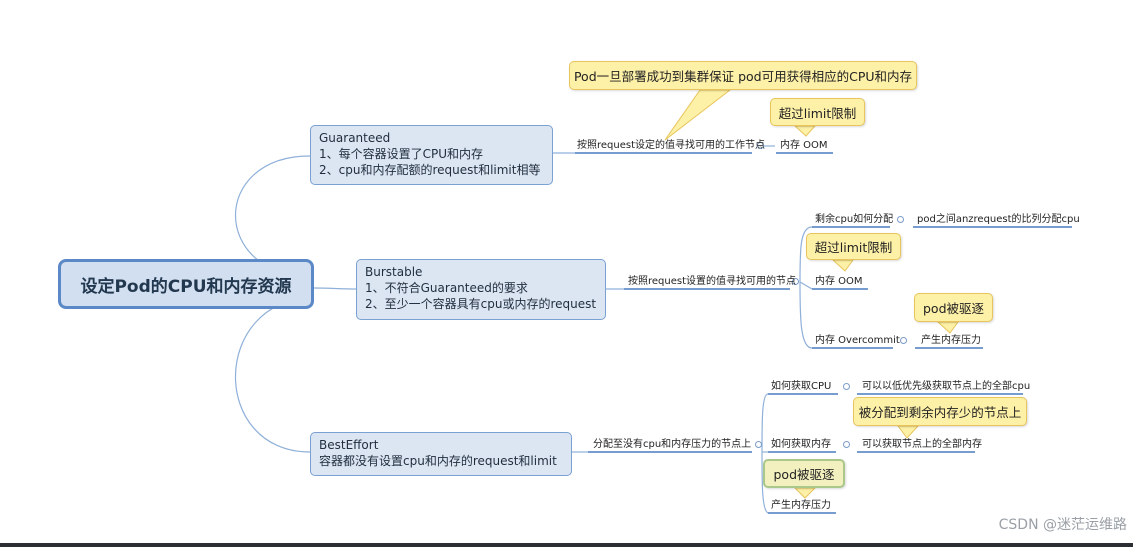 The width and height of the screenshot is (1133, 547). I want to click on topic-title: Burstable, so click(394, 272).